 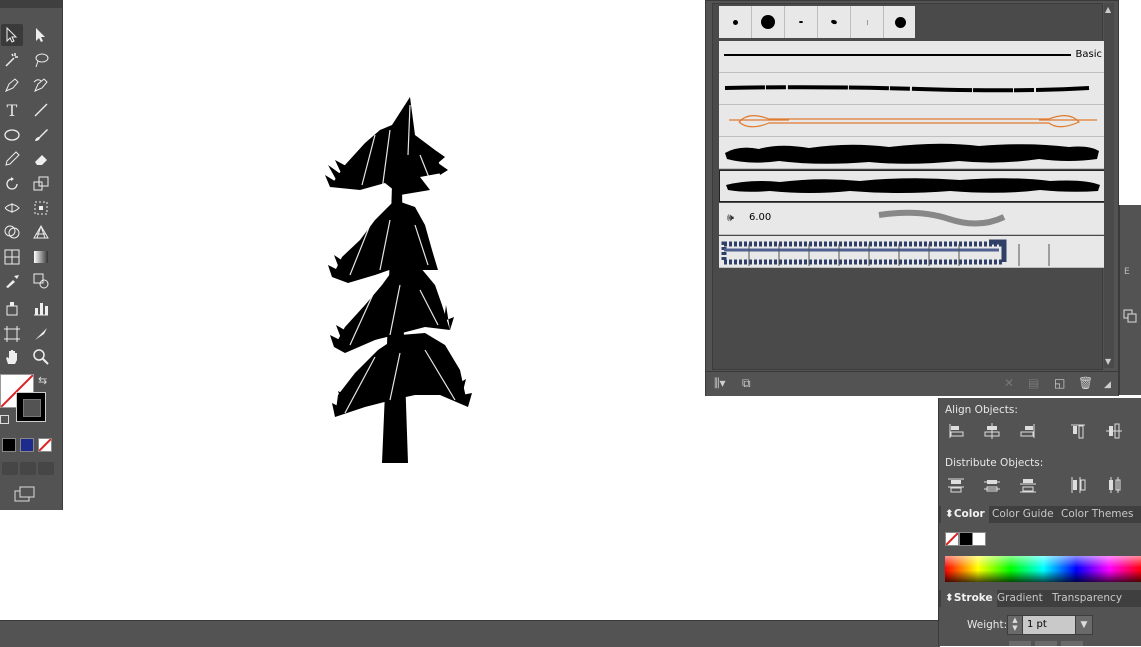 I want to click on tab-stroke: ⬍Stroke, so click(x=969, y=598).